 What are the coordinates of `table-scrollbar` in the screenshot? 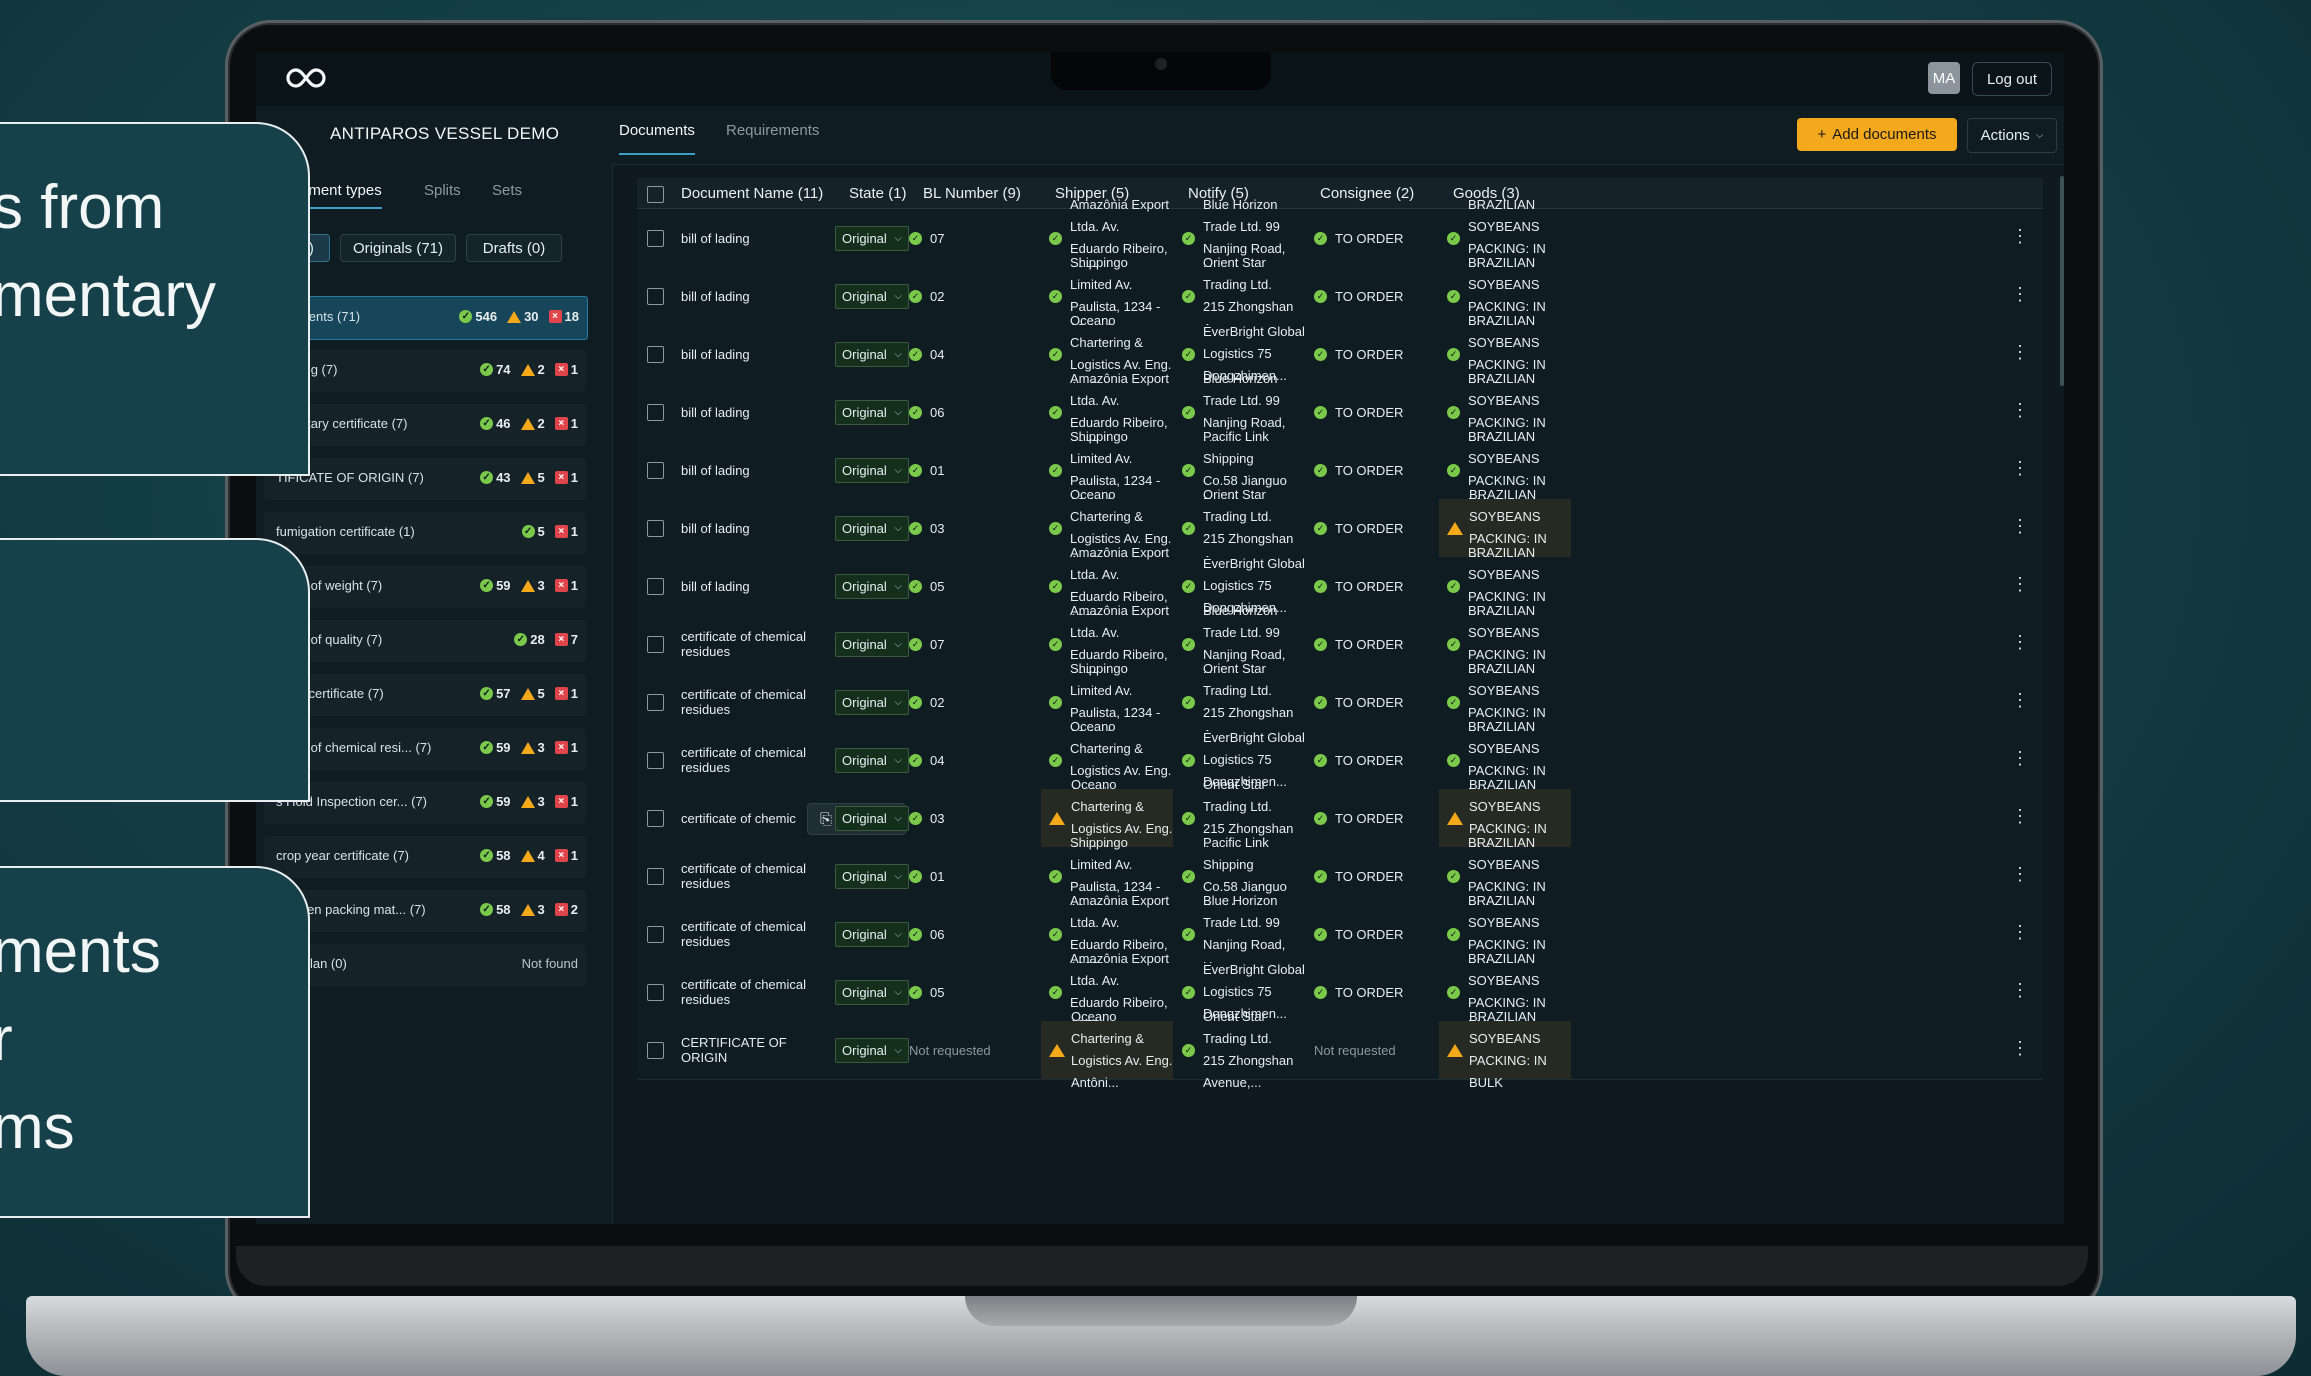 It's located at (2062, 281).